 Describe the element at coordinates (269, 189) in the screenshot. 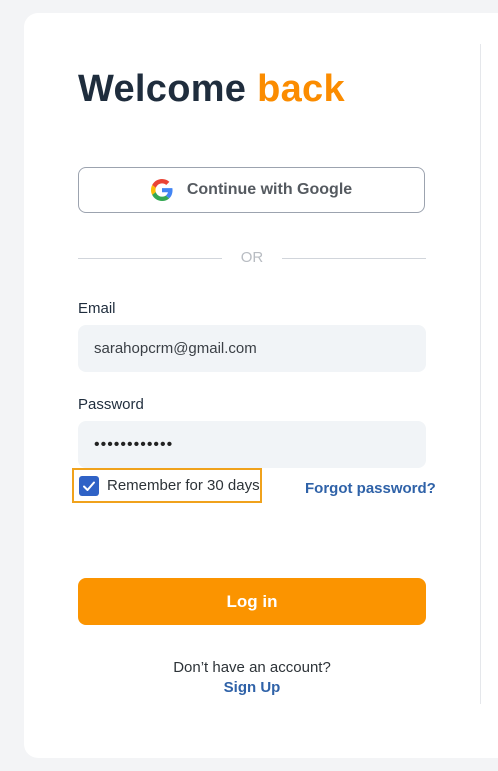

I see `google-button-label: Continue with Google` at that location.